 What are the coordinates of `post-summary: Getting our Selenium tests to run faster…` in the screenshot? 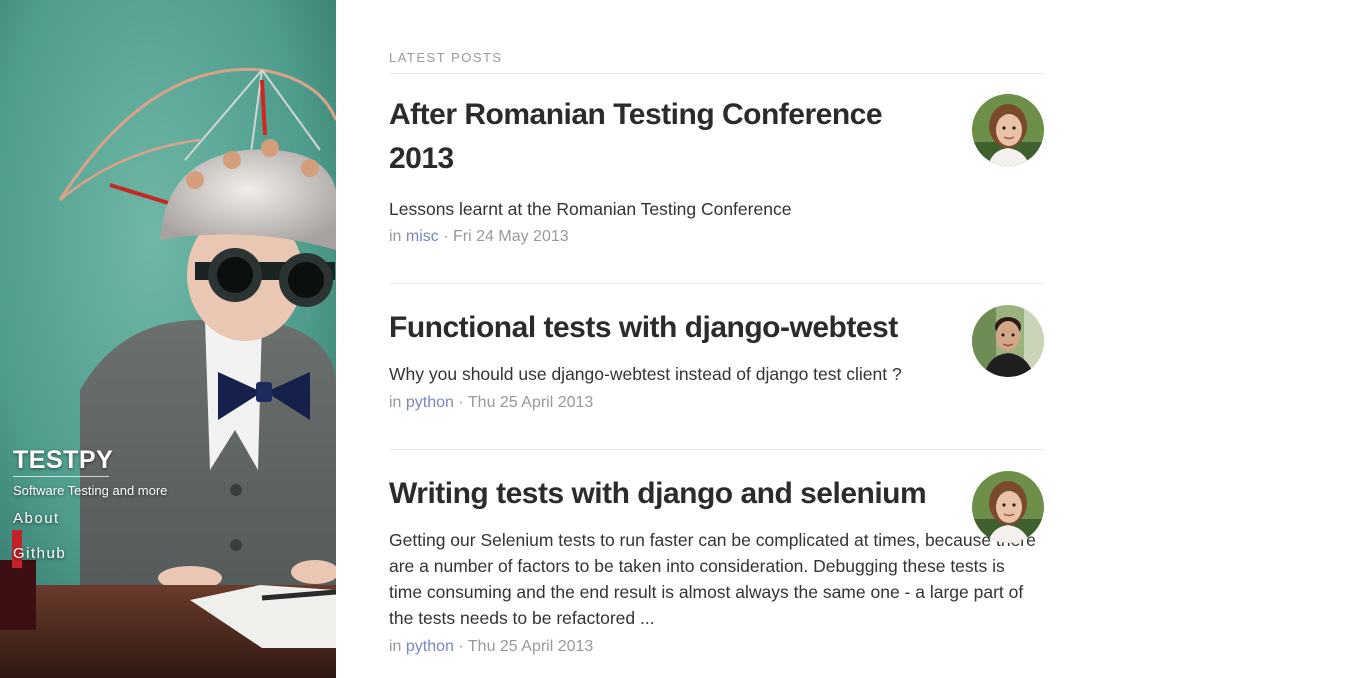 It's located at (712, 579).